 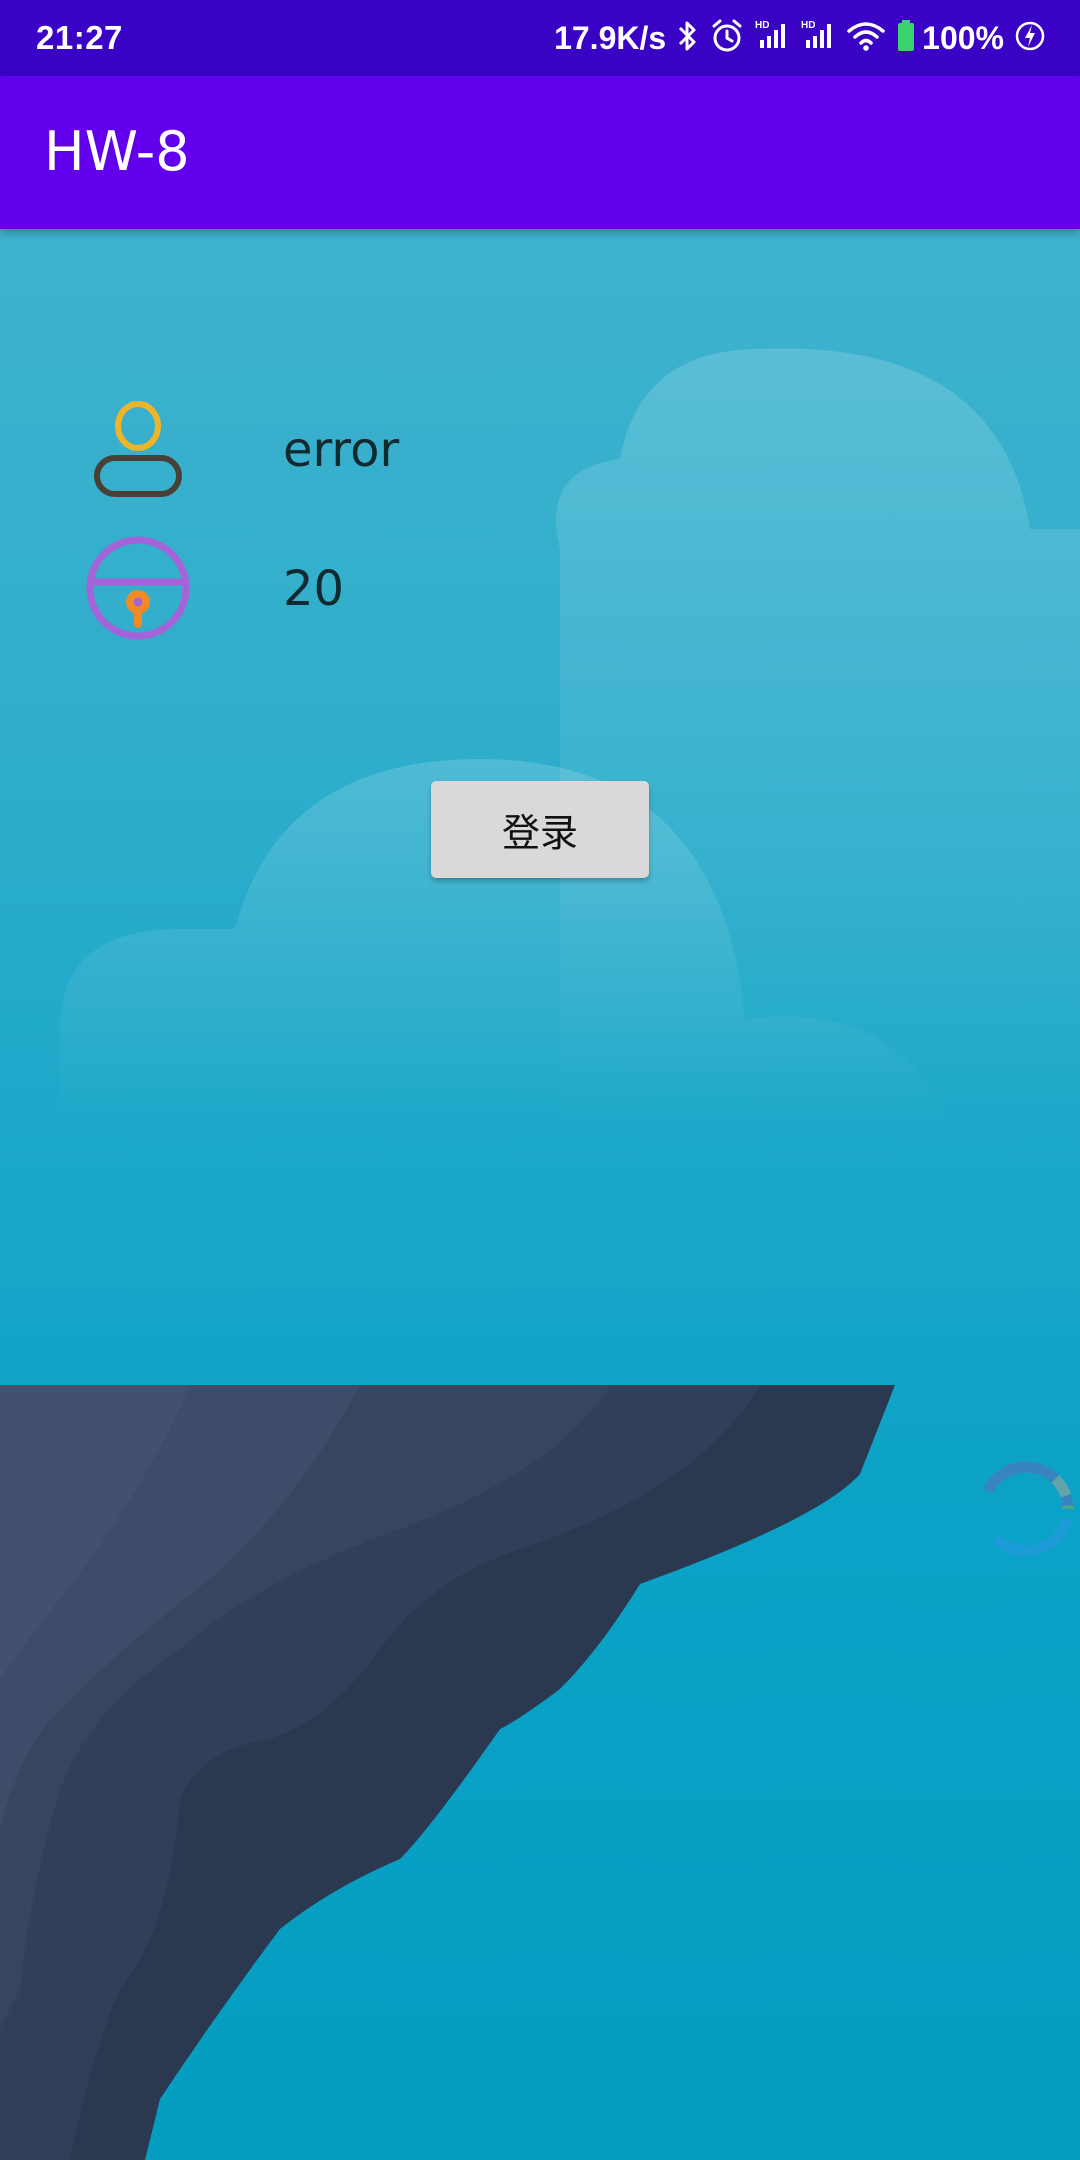 What do you see at coordinates (341, 450) in the screenshot?
I see `username-field: error` at bounding box center [341, 450].